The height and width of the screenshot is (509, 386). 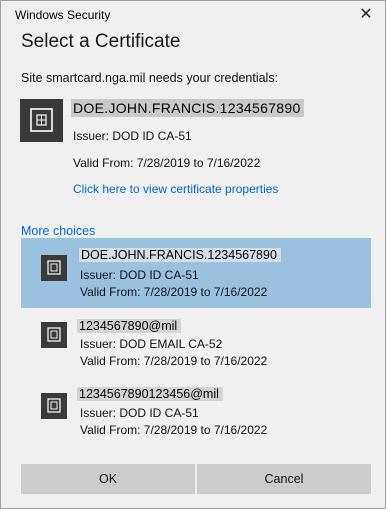 I want to click on selected-certificate-name: DOE.JOHN.FRANCIS.1234567890, so click(x=187, y=108).